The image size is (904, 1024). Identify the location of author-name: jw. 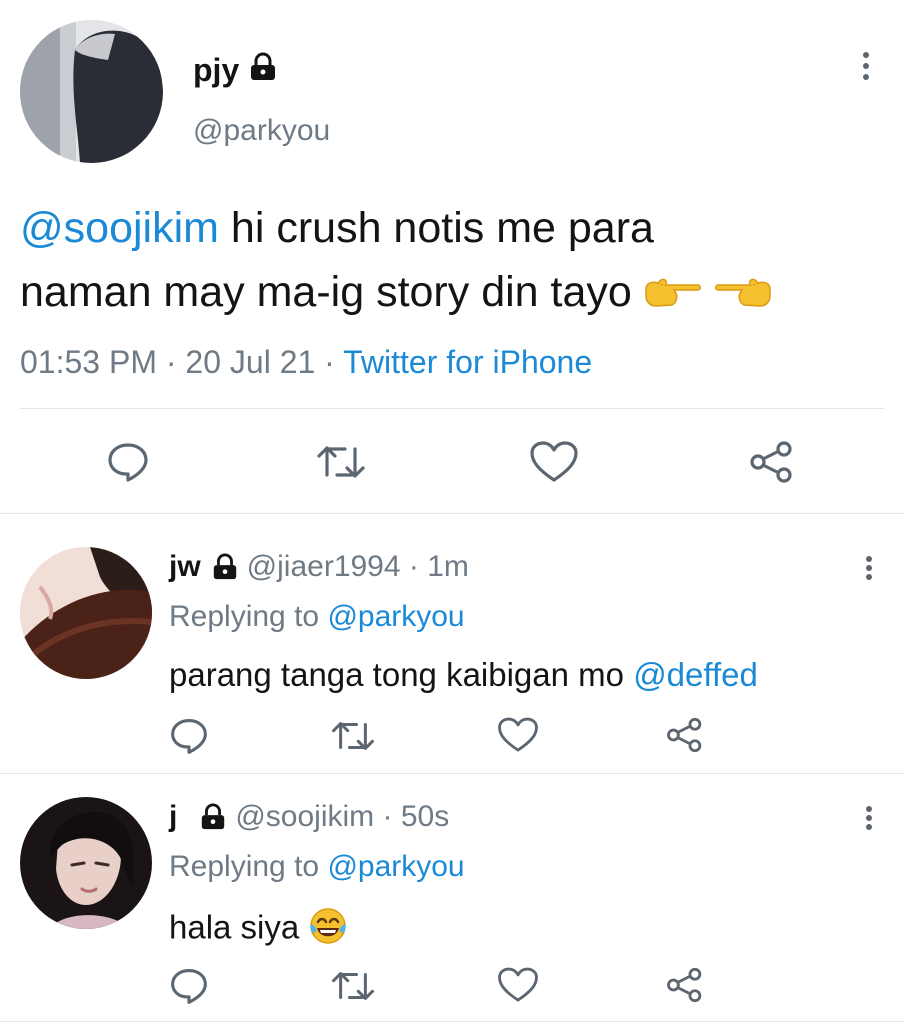
(185, 567).